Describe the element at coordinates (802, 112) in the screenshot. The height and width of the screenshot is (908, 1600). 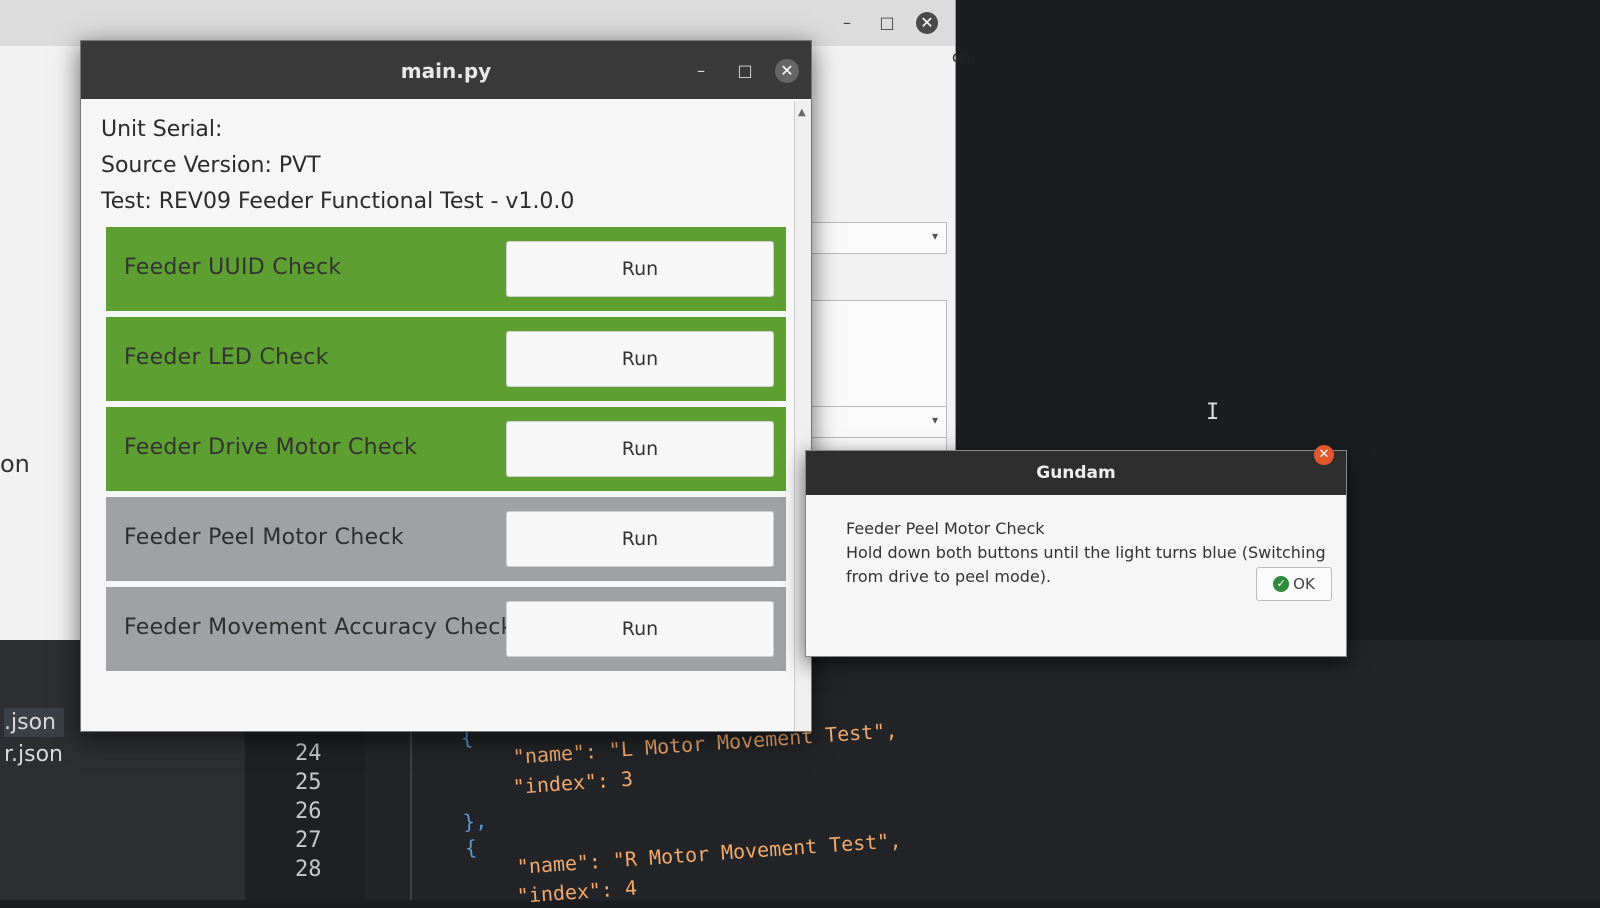
I see `scroll-up-icon: ▲` at that location.